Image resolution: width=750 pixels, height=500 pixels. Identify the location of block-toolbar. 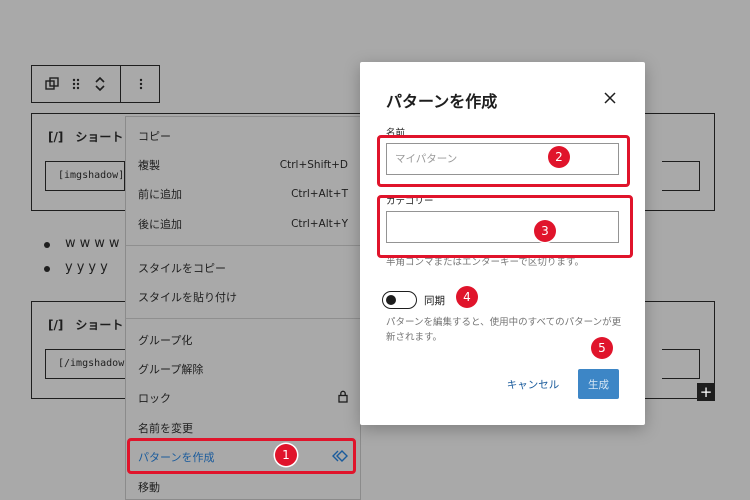
(95, 84).